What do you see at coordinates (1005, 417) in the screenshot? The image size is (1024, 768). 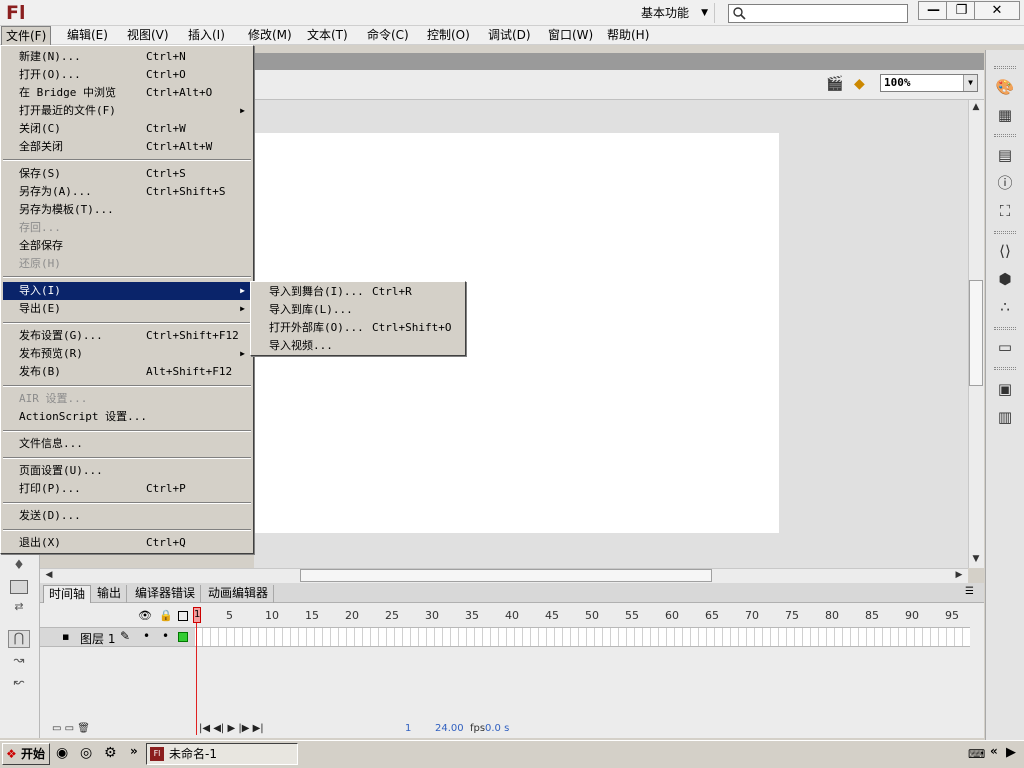 I see `project-icon: ▥` at bounding box center [1005, 417].